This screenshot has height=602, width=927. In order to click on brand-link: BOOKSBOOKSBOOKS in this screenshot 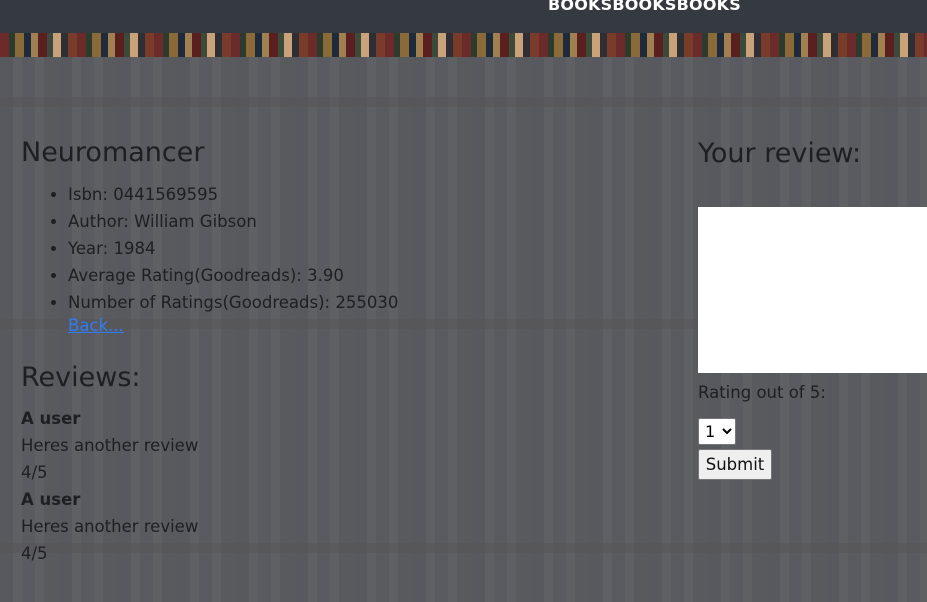, I will do `click(644, 7)`.